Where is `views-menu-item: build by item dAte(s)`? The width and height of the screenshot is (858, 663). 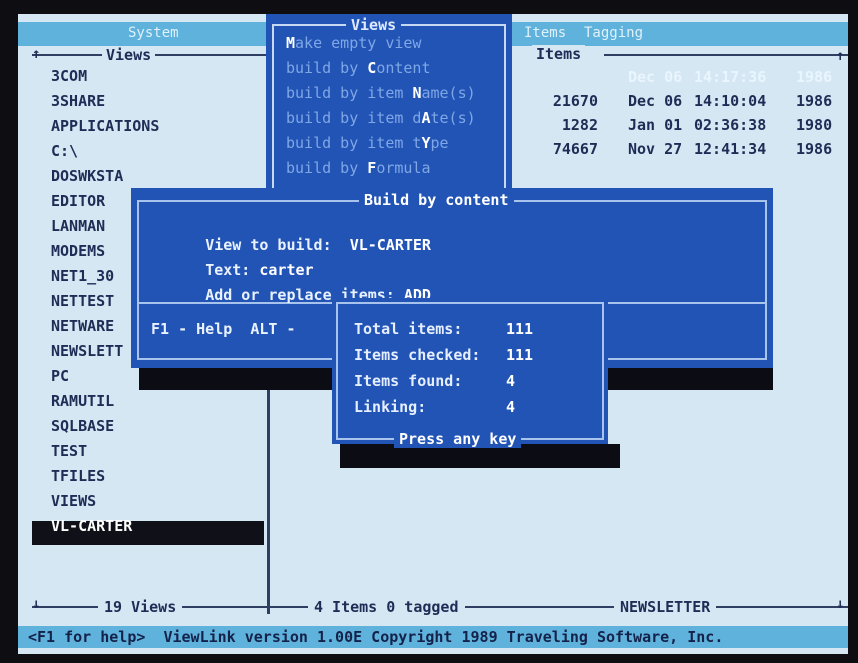 views-menu-item: build by item dAte(s) is located at coordinates (381, 118).